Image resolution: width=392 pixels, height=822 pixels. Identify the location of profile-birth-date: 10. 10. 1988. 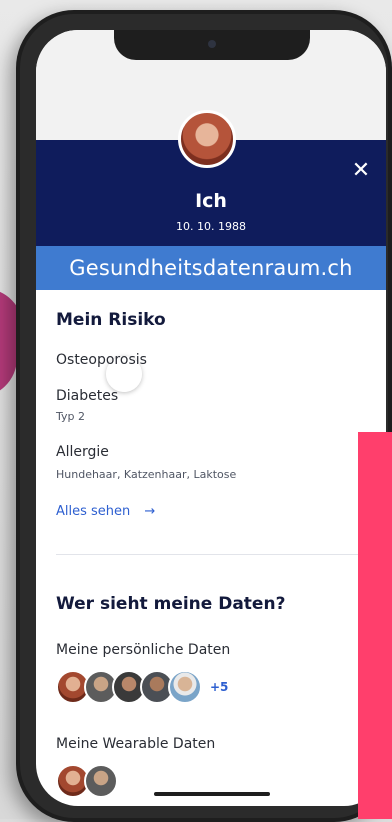
(211, 226).